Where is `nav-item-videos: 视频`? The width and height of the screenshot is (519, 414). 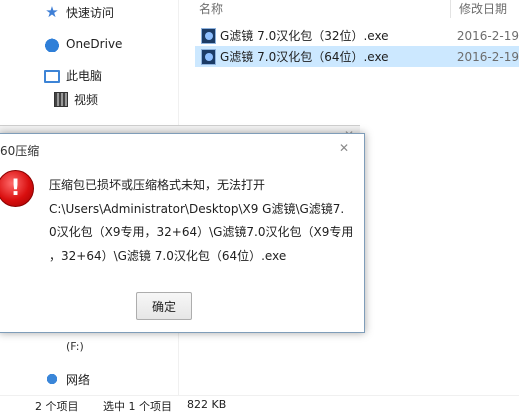 nav-item-videos: 视频 is located at coordinates (76, 99).